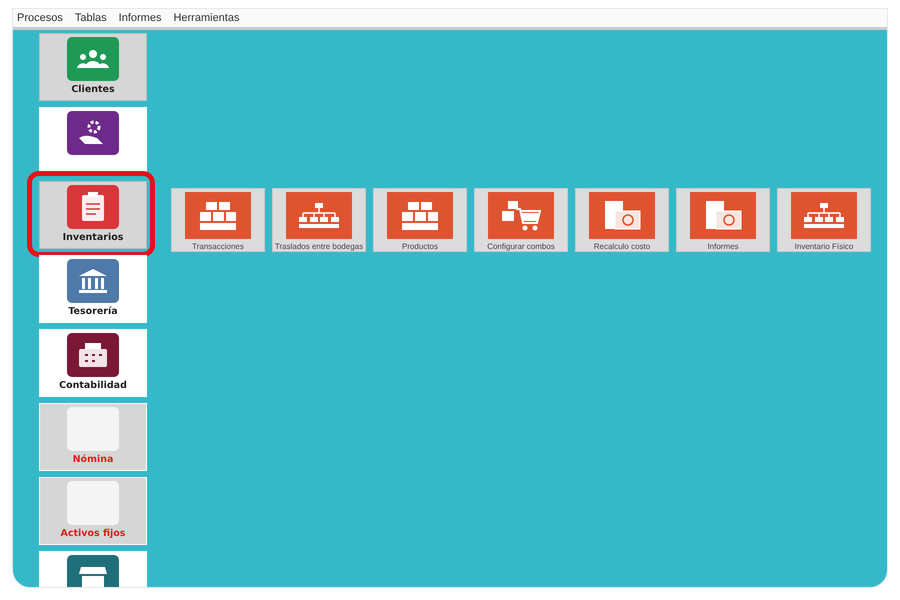 The image size is (900, 600). I want to click on submodule-button: Recalculo costo, so click(622, 220).